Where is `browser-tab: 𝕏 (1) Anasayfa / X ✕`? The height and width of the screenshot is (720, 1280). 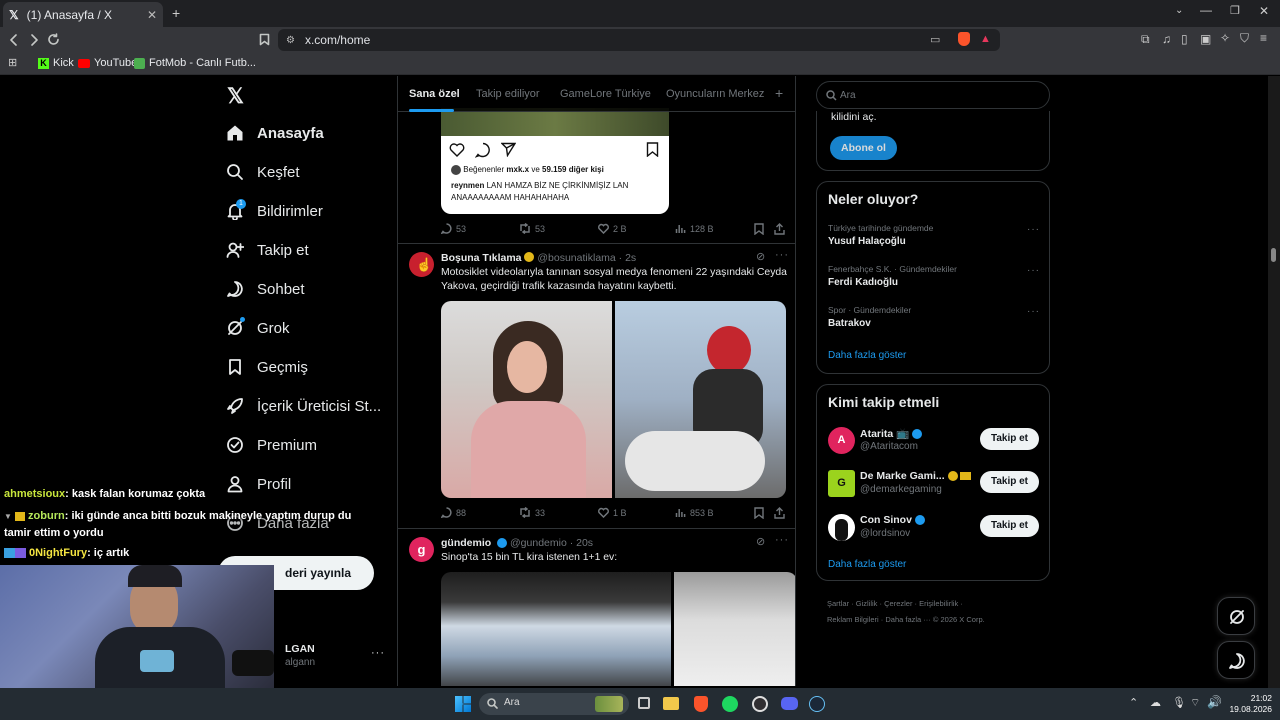
browser-tab: 𝕏 (1) Anasayfa / X ✕ is located at coordinates (83, 14).